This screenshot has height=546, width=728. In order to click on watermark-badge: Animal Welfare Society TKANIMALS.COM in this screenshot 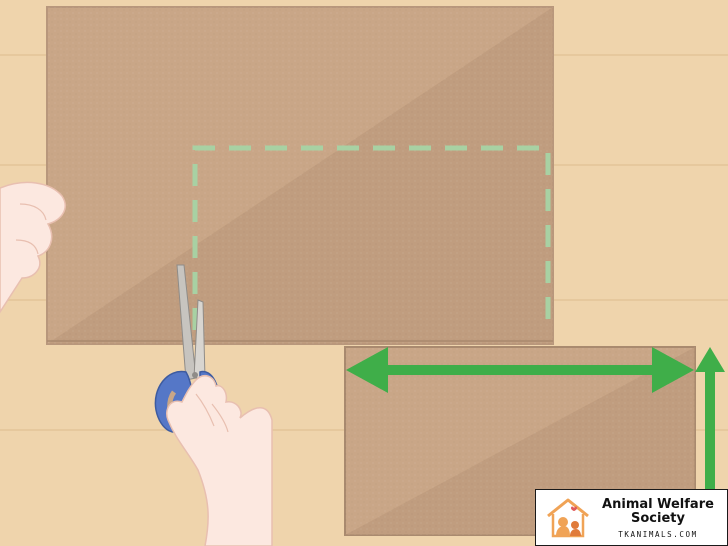, I will do `click(631, 517)`.